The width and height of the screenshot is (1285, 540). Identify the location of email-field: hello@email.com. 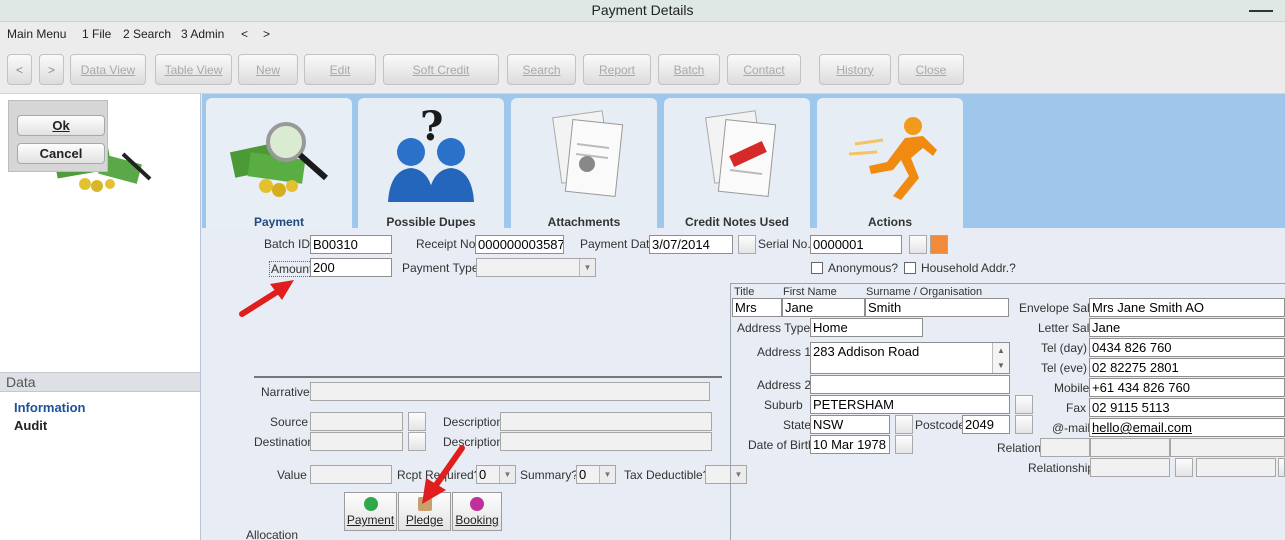
(1187, 427).